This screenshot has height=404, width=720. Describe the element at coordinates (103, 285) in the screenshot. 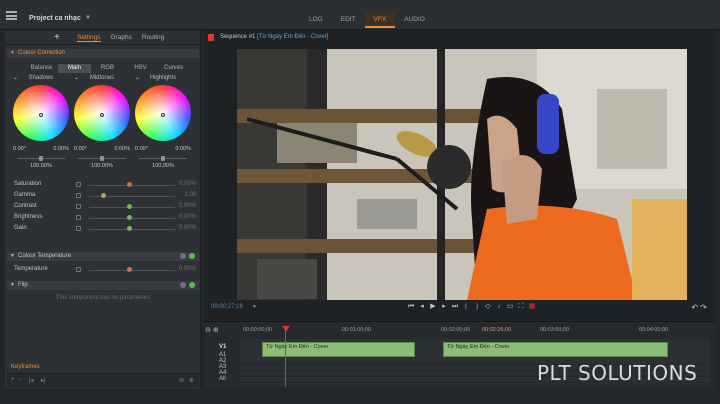

I see `section-flip: ▼ Flip` at that location.